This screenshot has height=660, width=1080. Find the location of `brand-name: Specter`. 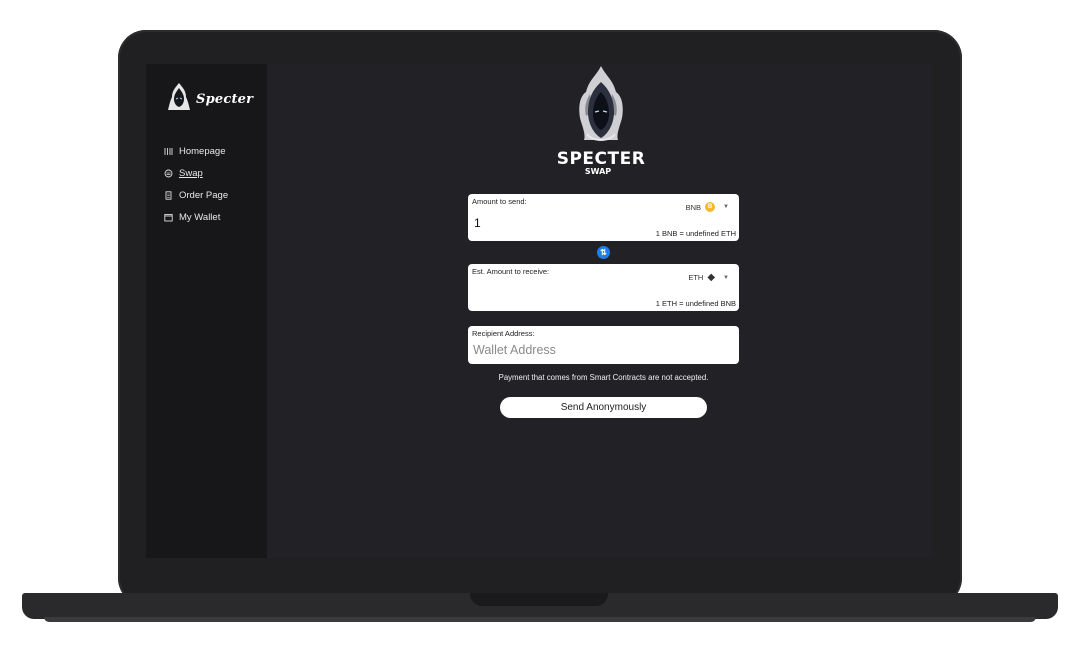

brand-name: Specter is located at coordinates (225, 99).